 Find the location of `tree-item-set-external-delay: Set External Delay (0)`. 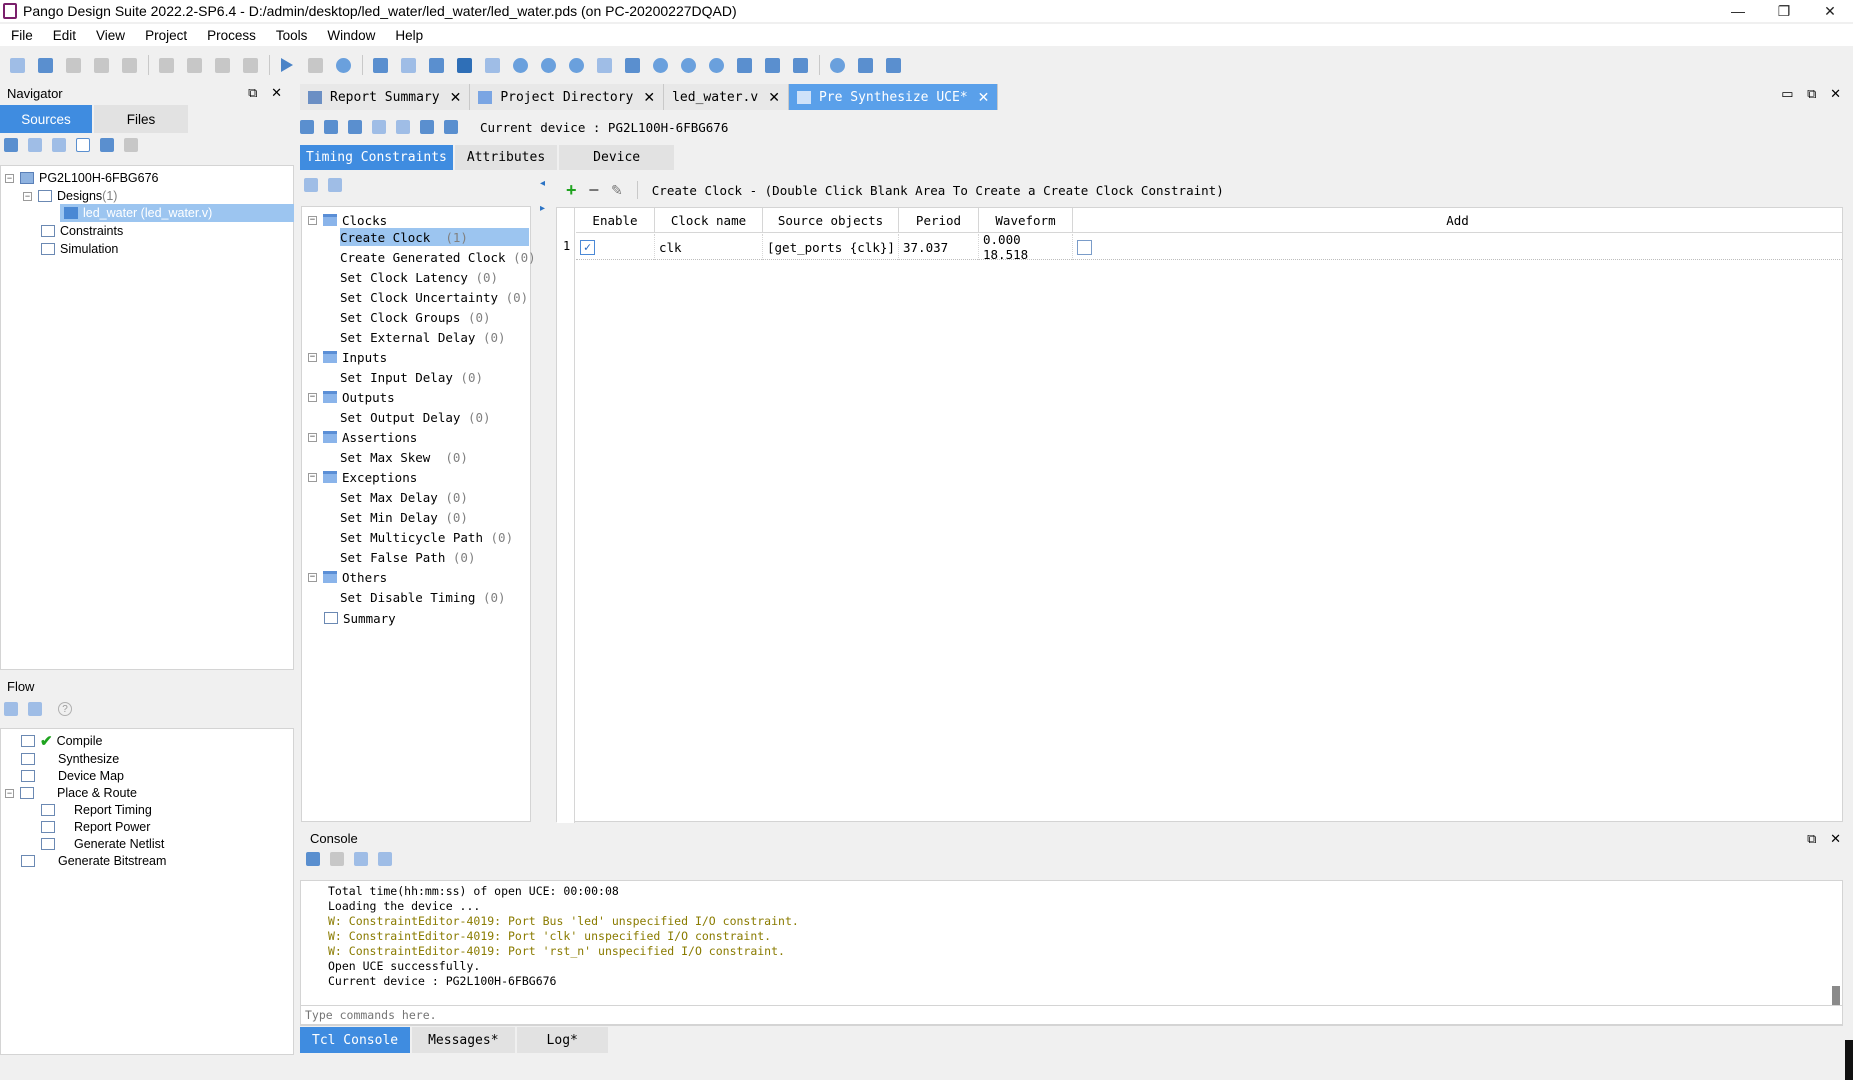

tree-item-set-external-delay: Set External Delay (0) is located at coordinates (423, 337).